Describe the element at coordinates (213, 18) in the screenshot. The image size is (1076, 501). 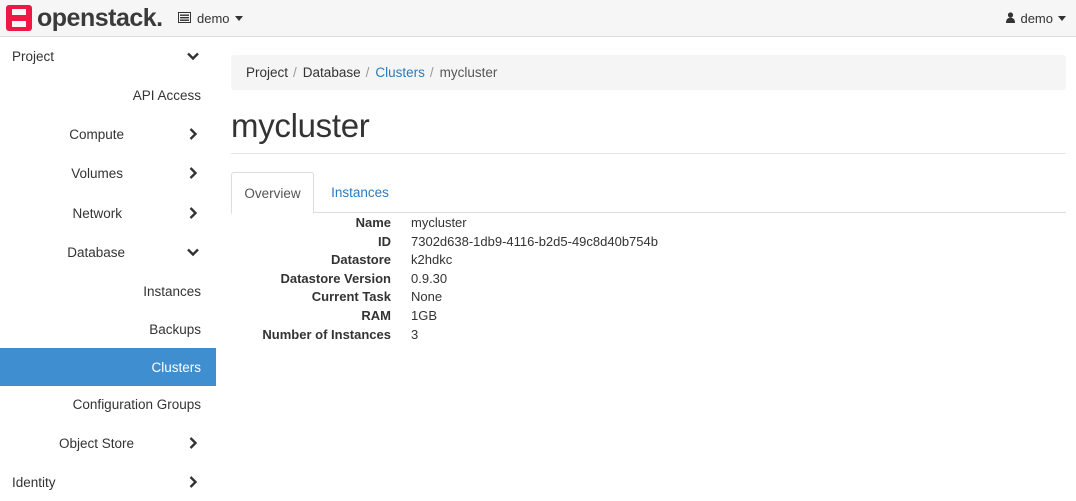
I see `project-switcher-label: demo` at that location.